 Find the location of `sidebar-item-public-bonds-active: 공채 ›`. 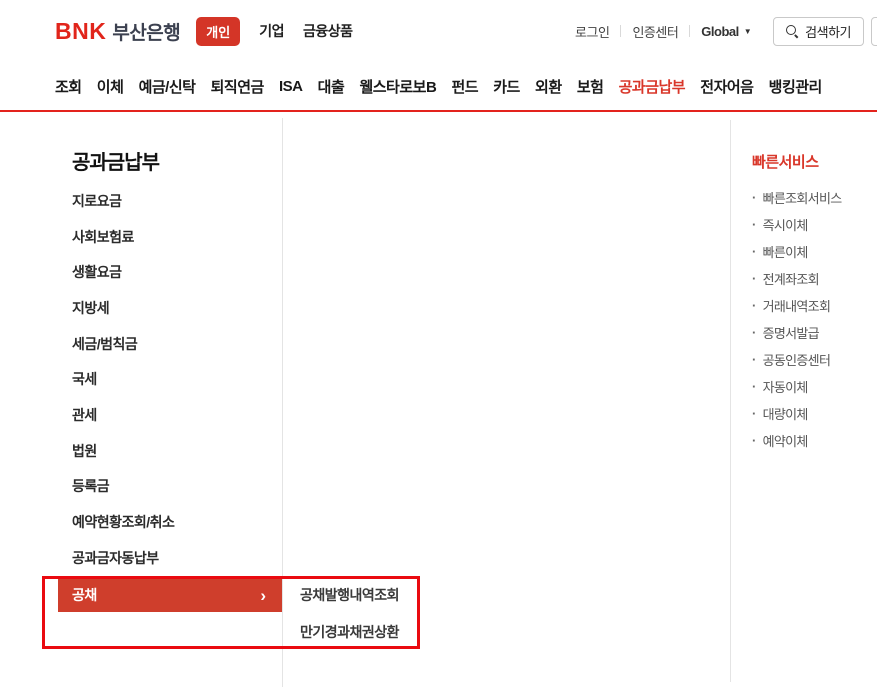

sidebar-item-public-bonds-active: 공채 › is located at coordinates (170, 595).